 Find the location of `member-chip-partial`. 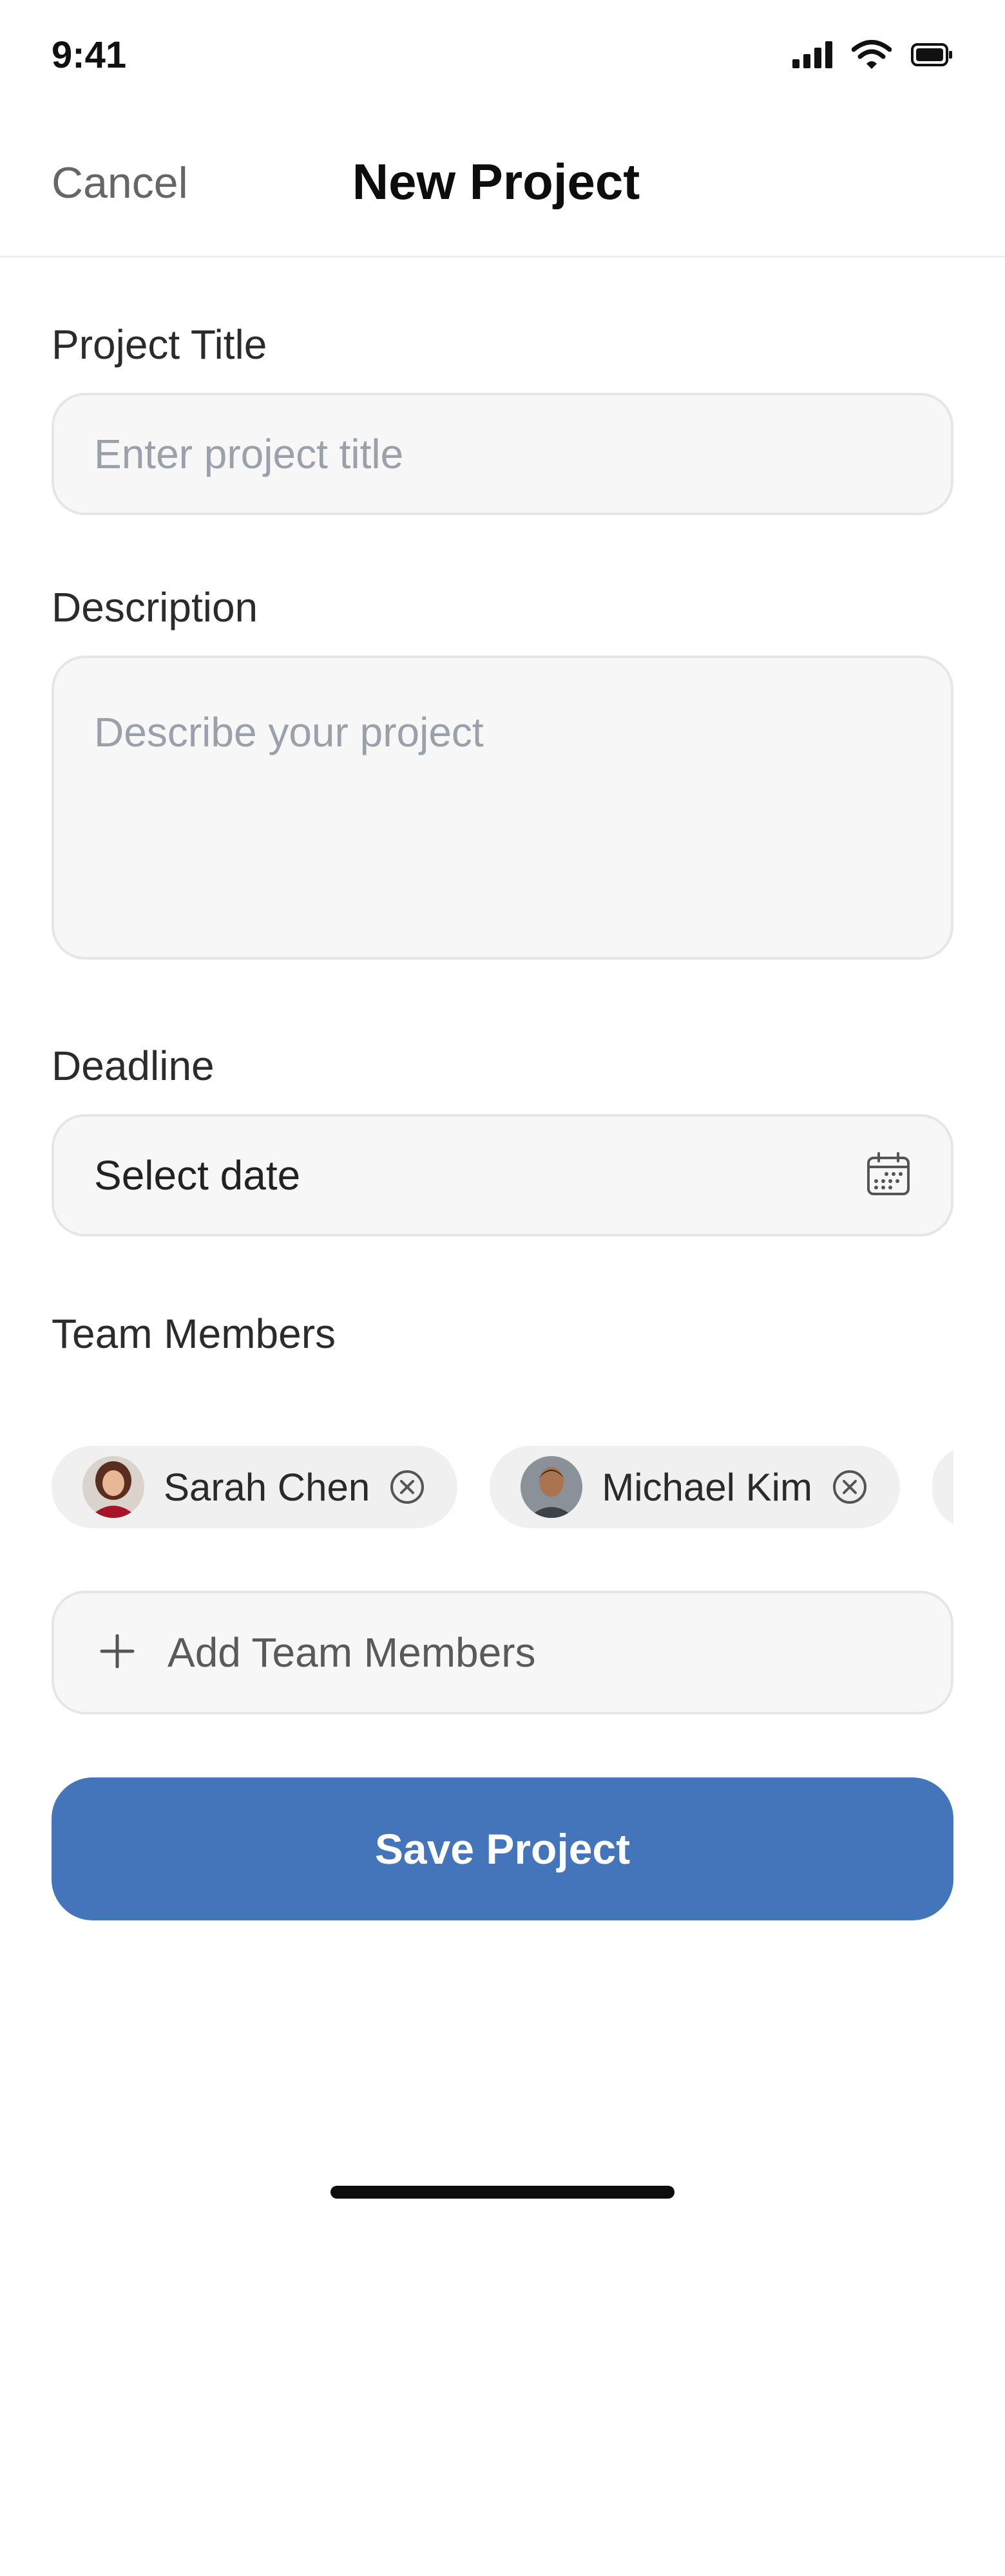

member-chip-partial is located at coordinates (943, 1487).